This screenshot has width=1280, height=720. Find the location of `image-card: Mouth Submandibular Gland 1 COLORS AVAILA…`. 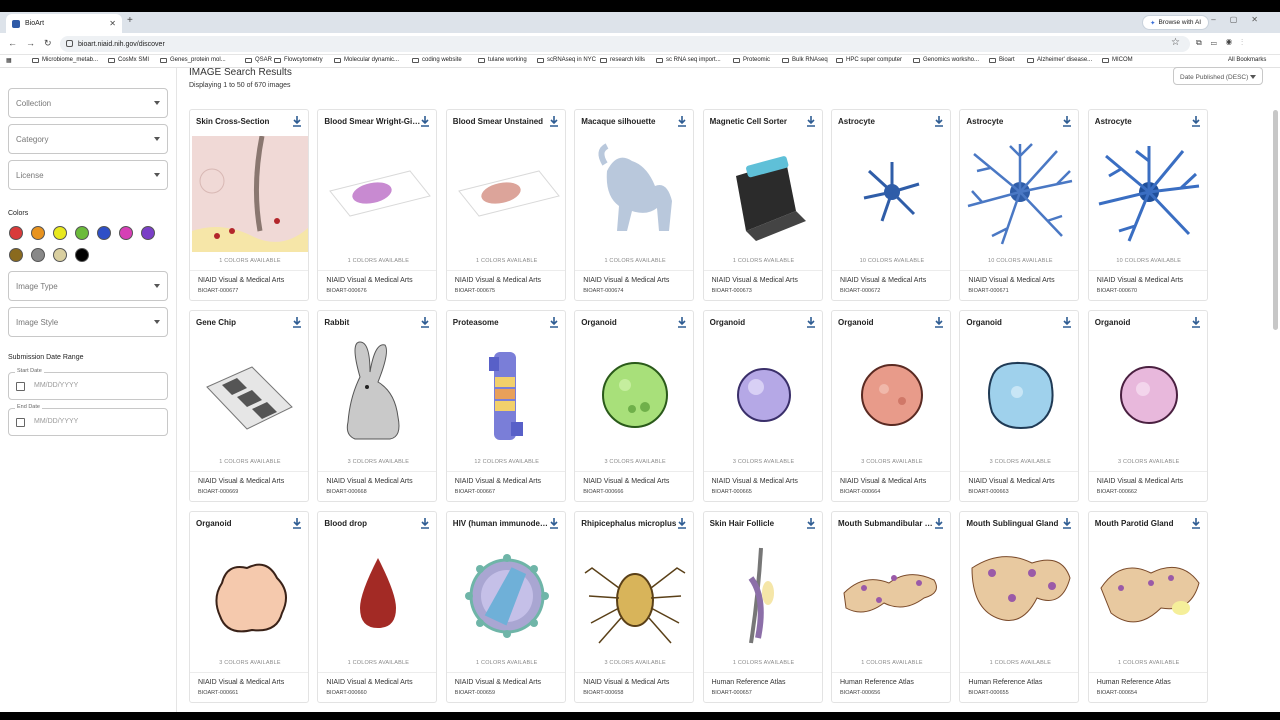

image-card: Mouth Submandibular Gland 1 COLORS AVAILA… is located at coordinates (891, 607).